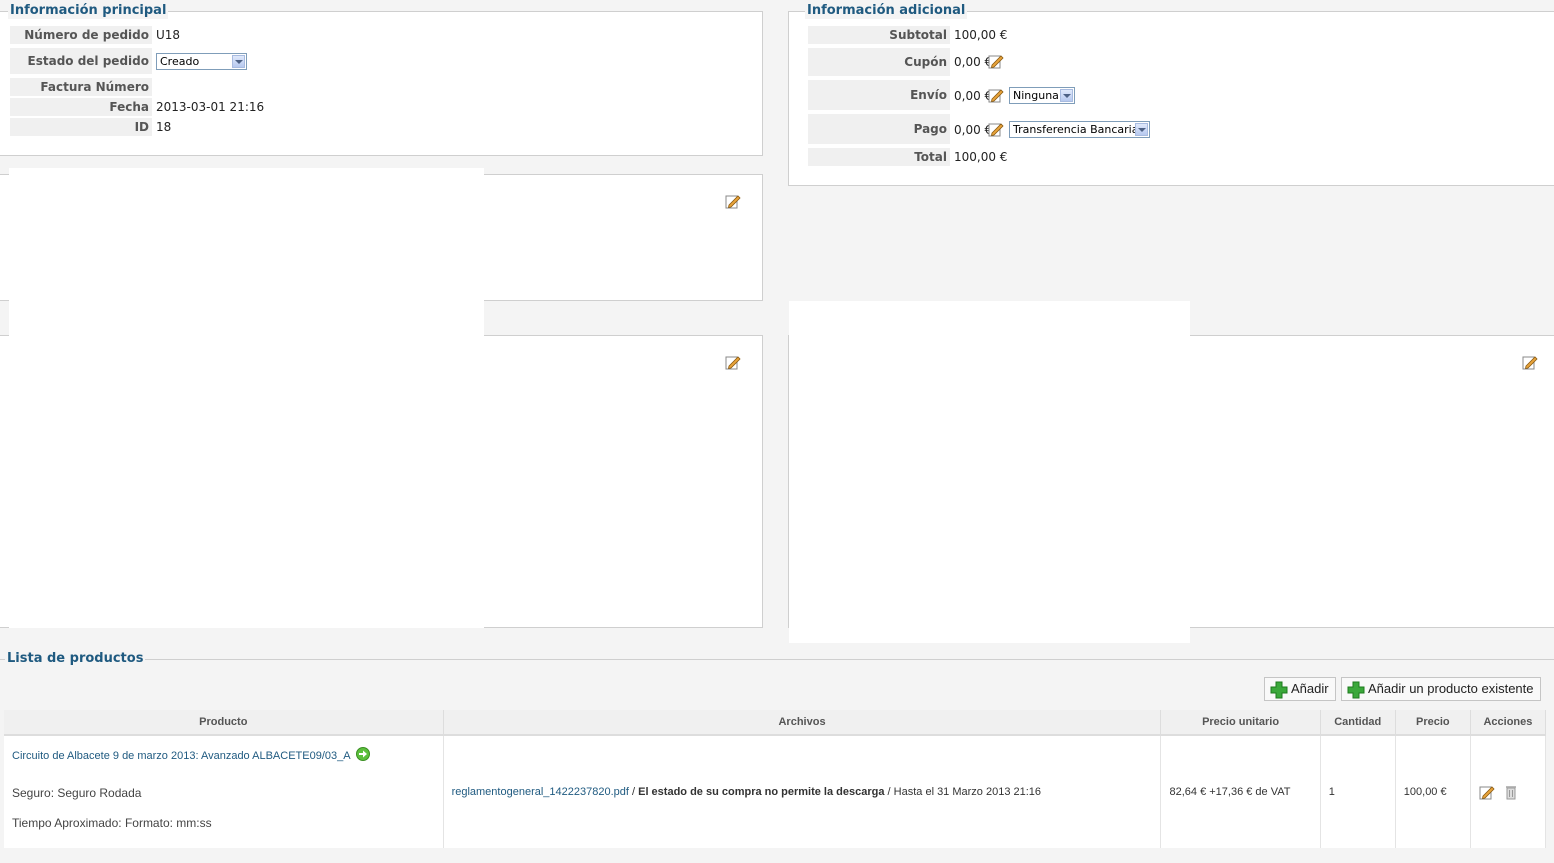  I want to click on column-header-actions: Acciones, so click(1508, 723).